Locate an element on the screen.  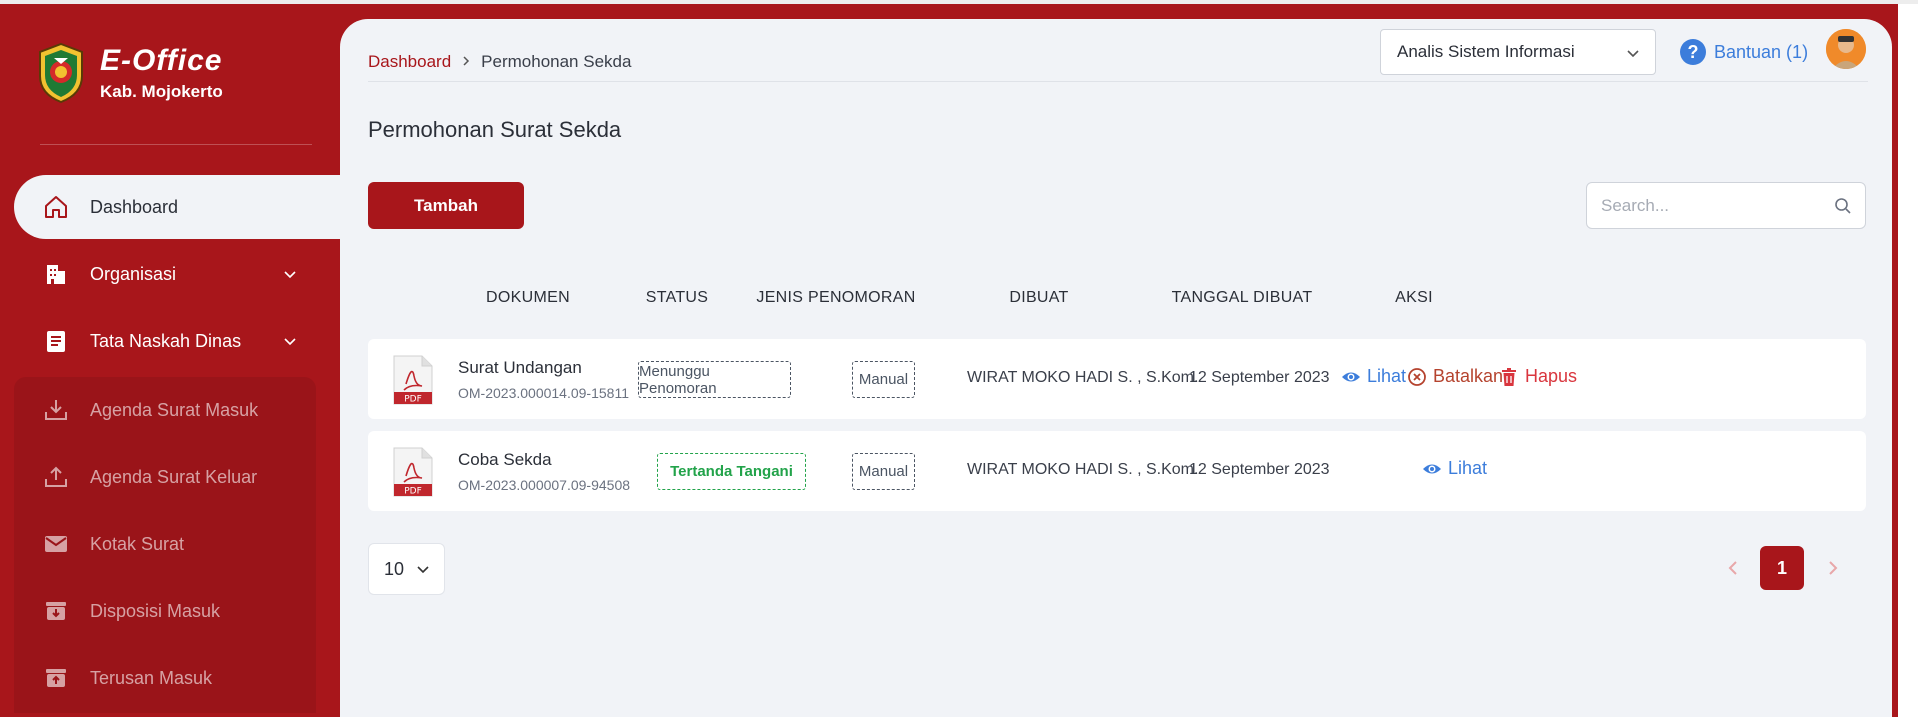
sidebar-item-label: Kotak Surat is located at coordinates (137, 543).